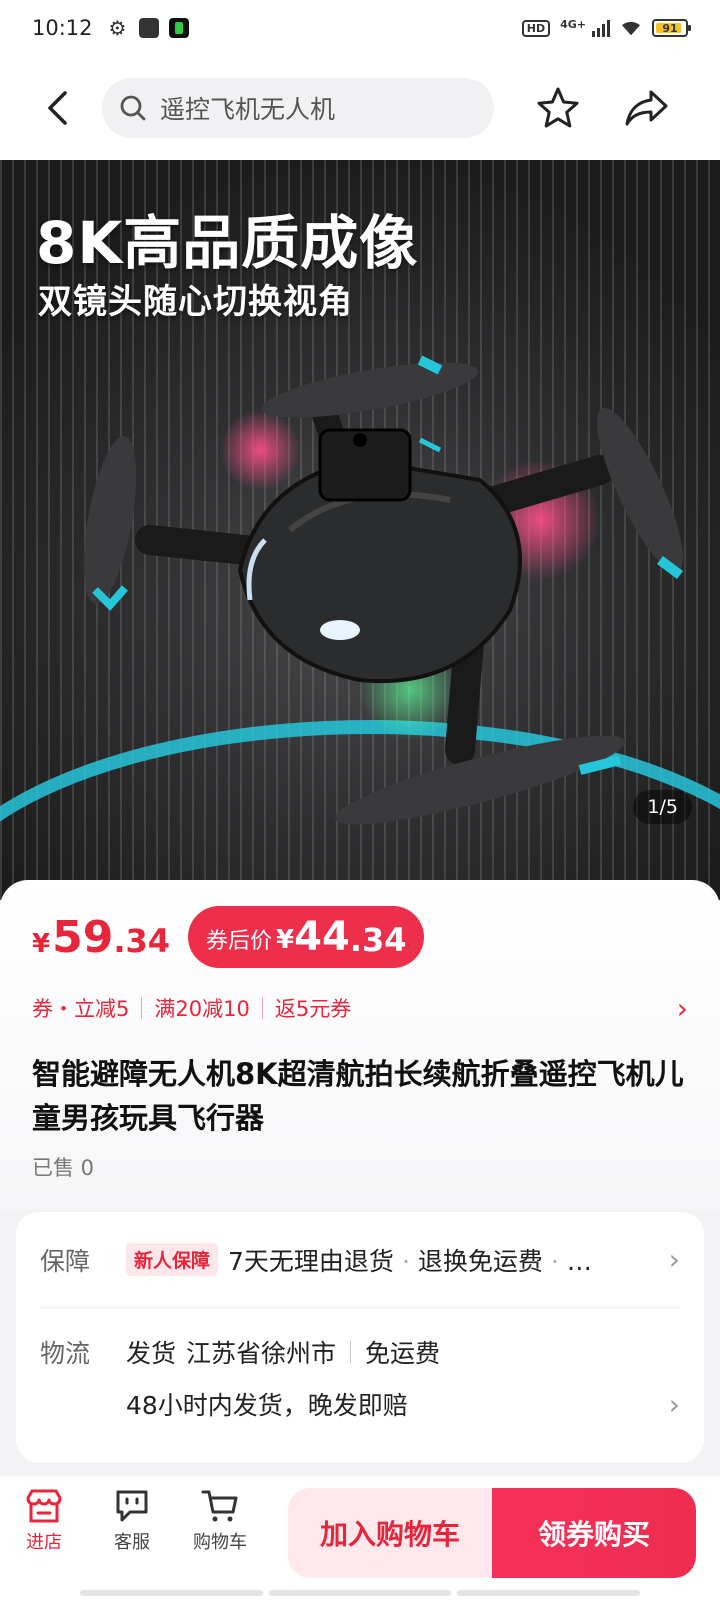 The width and height of the screenshot is (720, 1600). Describe the element at coordinates (403, 1353) in the screenshot. I see `ship-fee: 免运费` at that location.